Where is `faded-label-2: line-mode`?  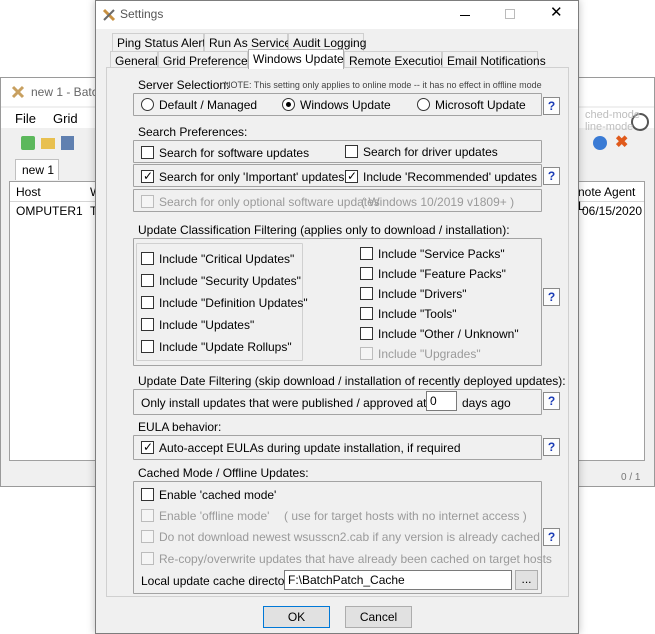
faded-label-2: line-mode is located at coordinates (609, 127).